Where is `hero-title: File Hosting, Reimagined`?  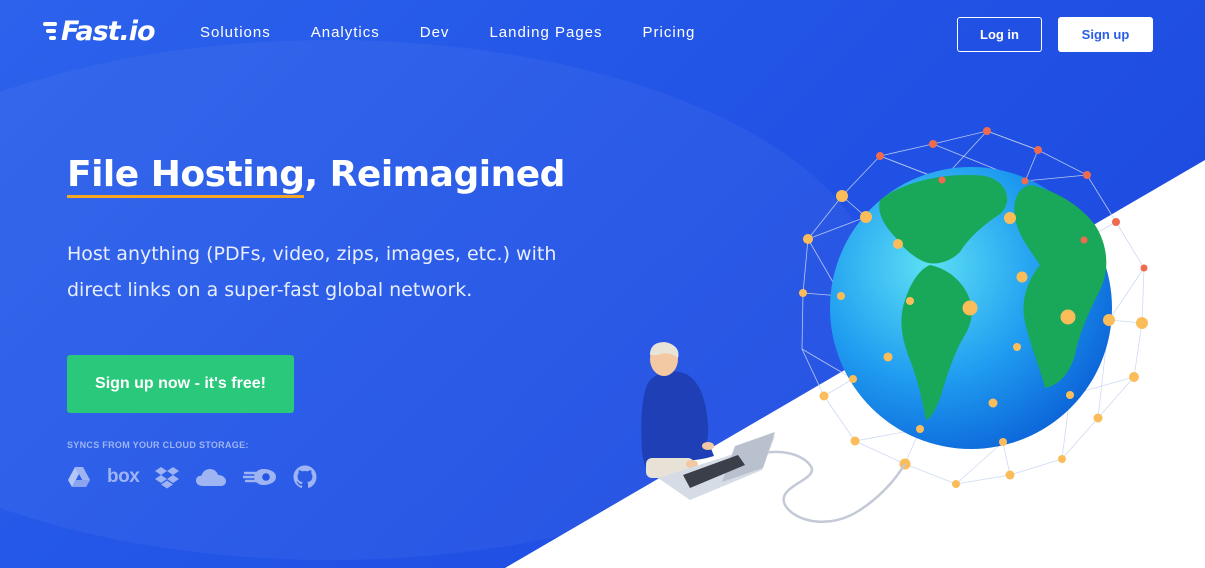
hero-title: File Hosting, Reimagined is located at coordinates (316, 176).